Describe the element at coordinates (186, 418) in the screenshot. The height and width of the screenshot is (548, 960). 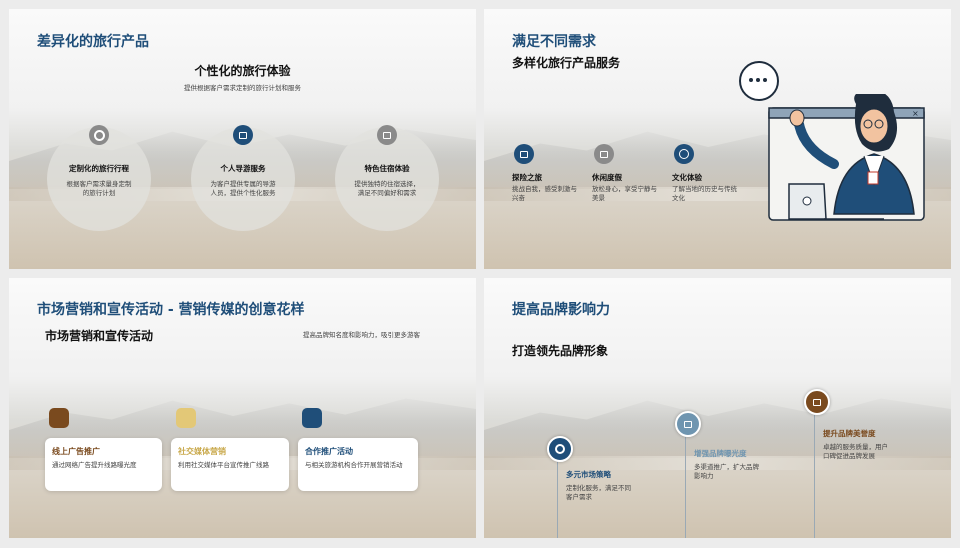
I see `document-icon` at that location.